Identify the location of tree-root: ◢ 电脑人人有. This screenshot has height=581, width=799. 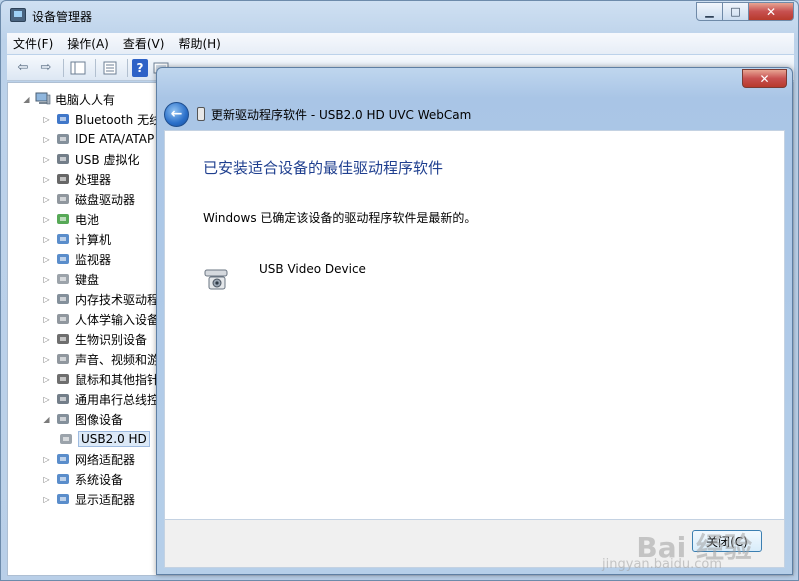
(68, 99).